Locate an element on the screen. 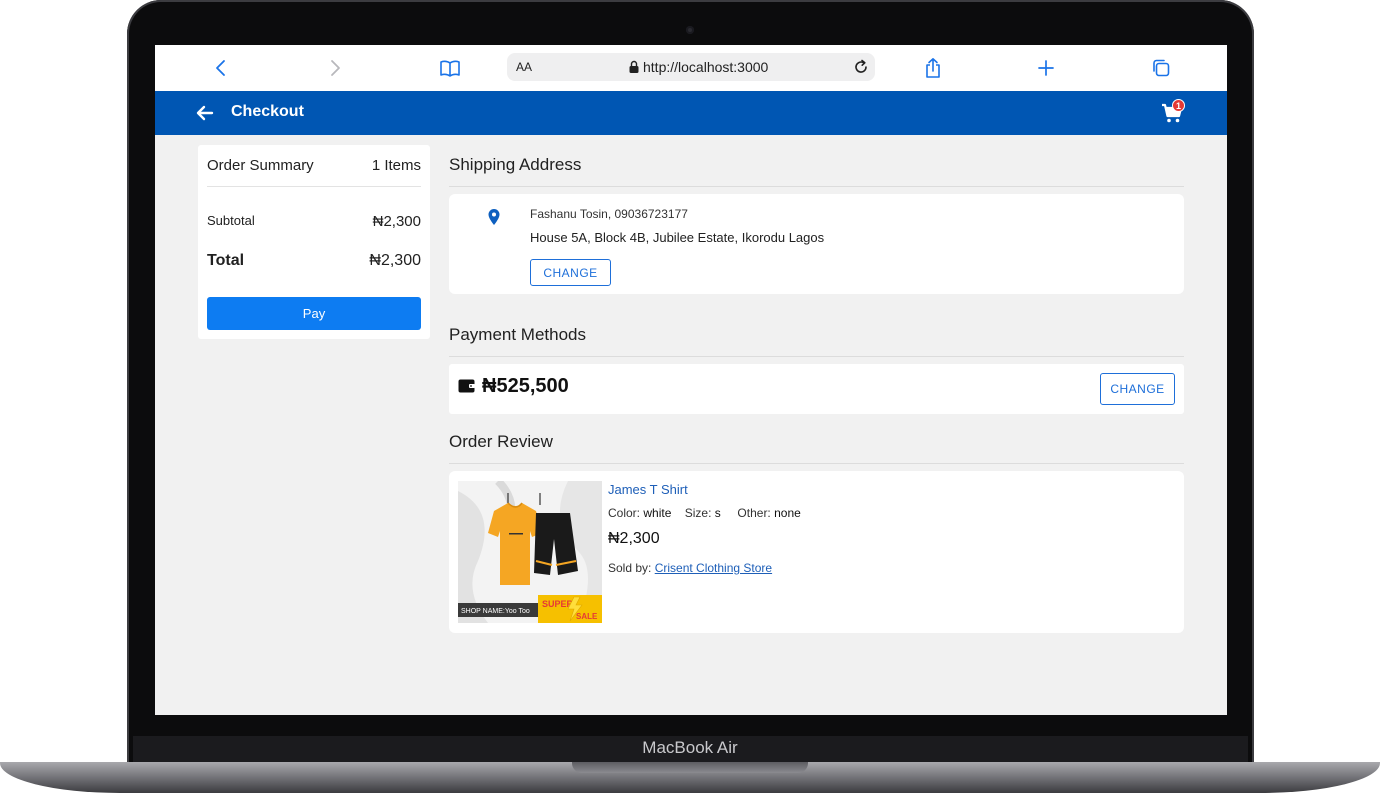  color-label: Color: is located at coordinates (624, 513).